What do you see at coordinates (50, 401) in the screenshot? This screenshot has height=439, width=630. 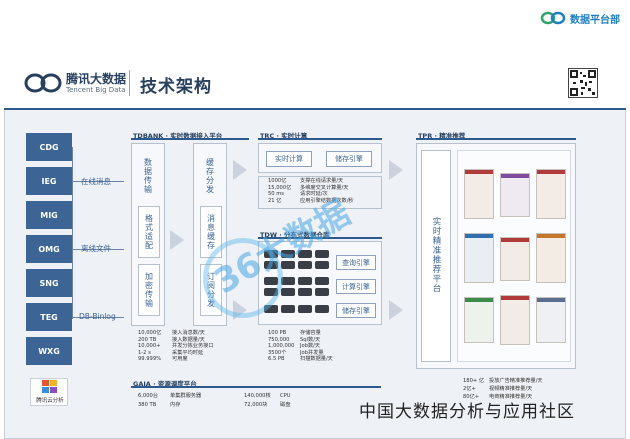 I see `source-logo-text: 腾讯云分析` at bounding box center [50, 401].